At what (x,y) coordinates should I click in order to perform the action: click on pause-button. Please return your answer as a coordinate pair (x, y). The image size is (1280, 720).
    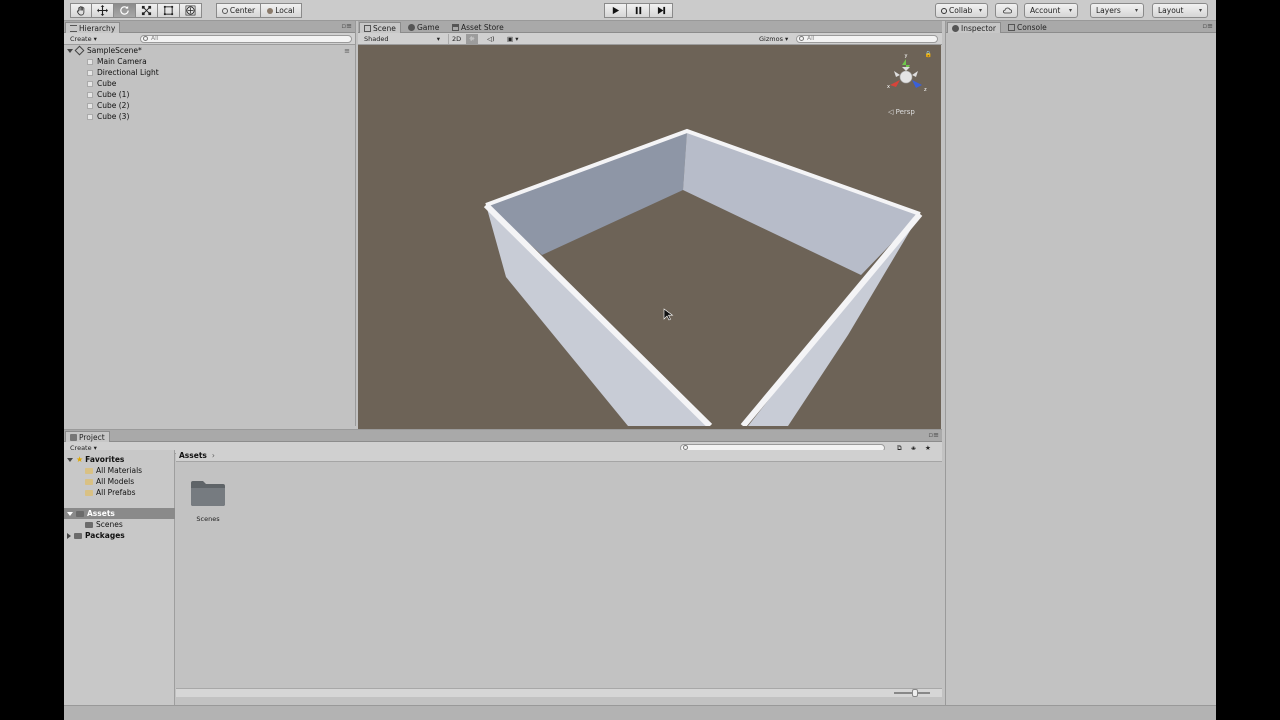
    Looking at the image, I should click on (638, 10).